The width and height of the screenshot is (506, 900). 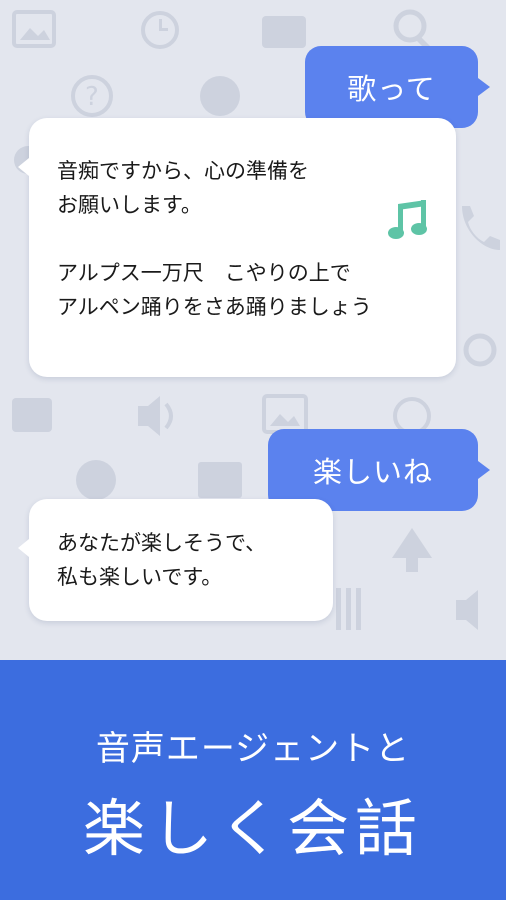 What do you see at coordinates (348, 609) in the screenshot?
I see `cutlery-icon` at bounding box center [348, 609].